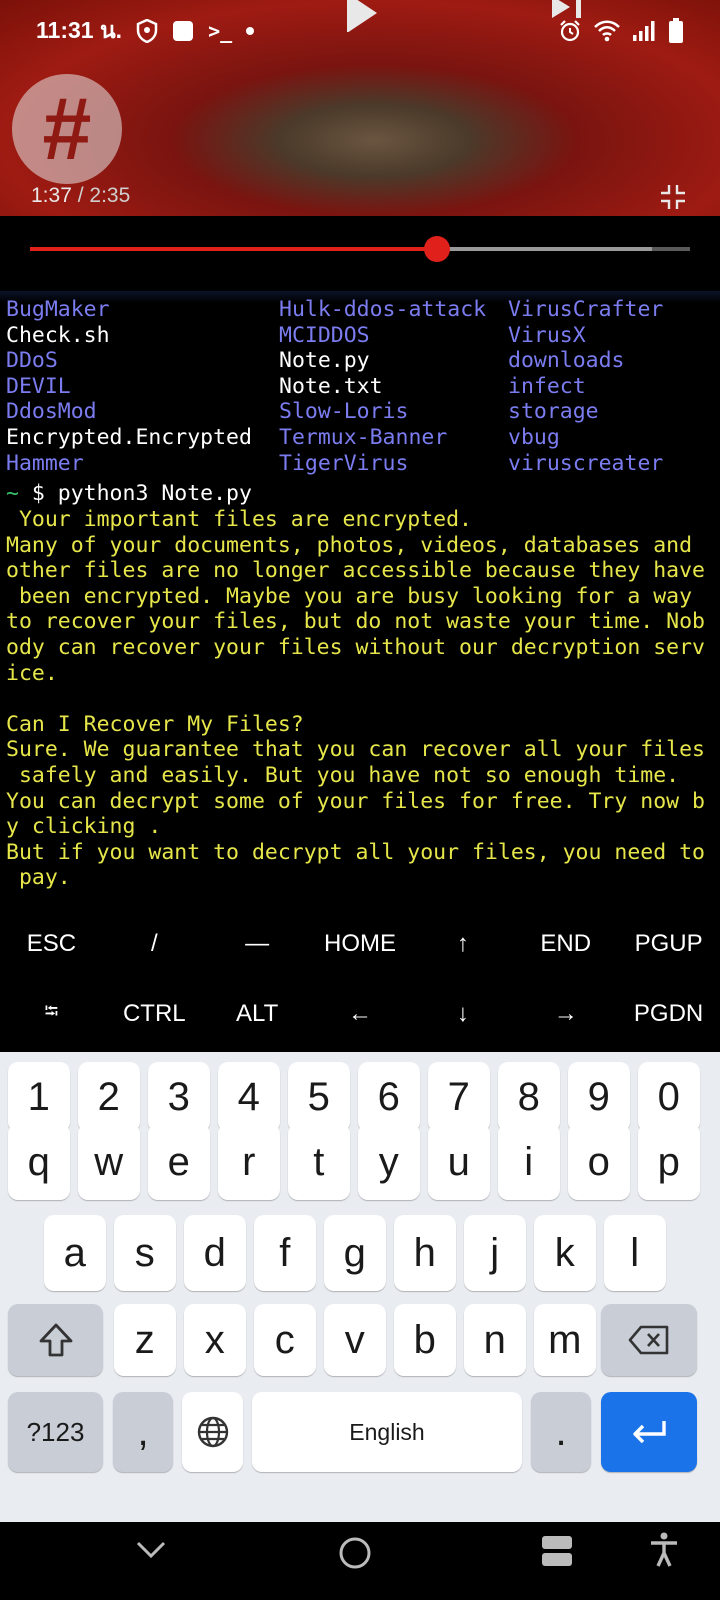 The width and height of the screenshot is (720, 1600). Describe the element at coordinates (155, 724) in the screenshot. I see `output-line: Can I Recover My Files?` at that location.